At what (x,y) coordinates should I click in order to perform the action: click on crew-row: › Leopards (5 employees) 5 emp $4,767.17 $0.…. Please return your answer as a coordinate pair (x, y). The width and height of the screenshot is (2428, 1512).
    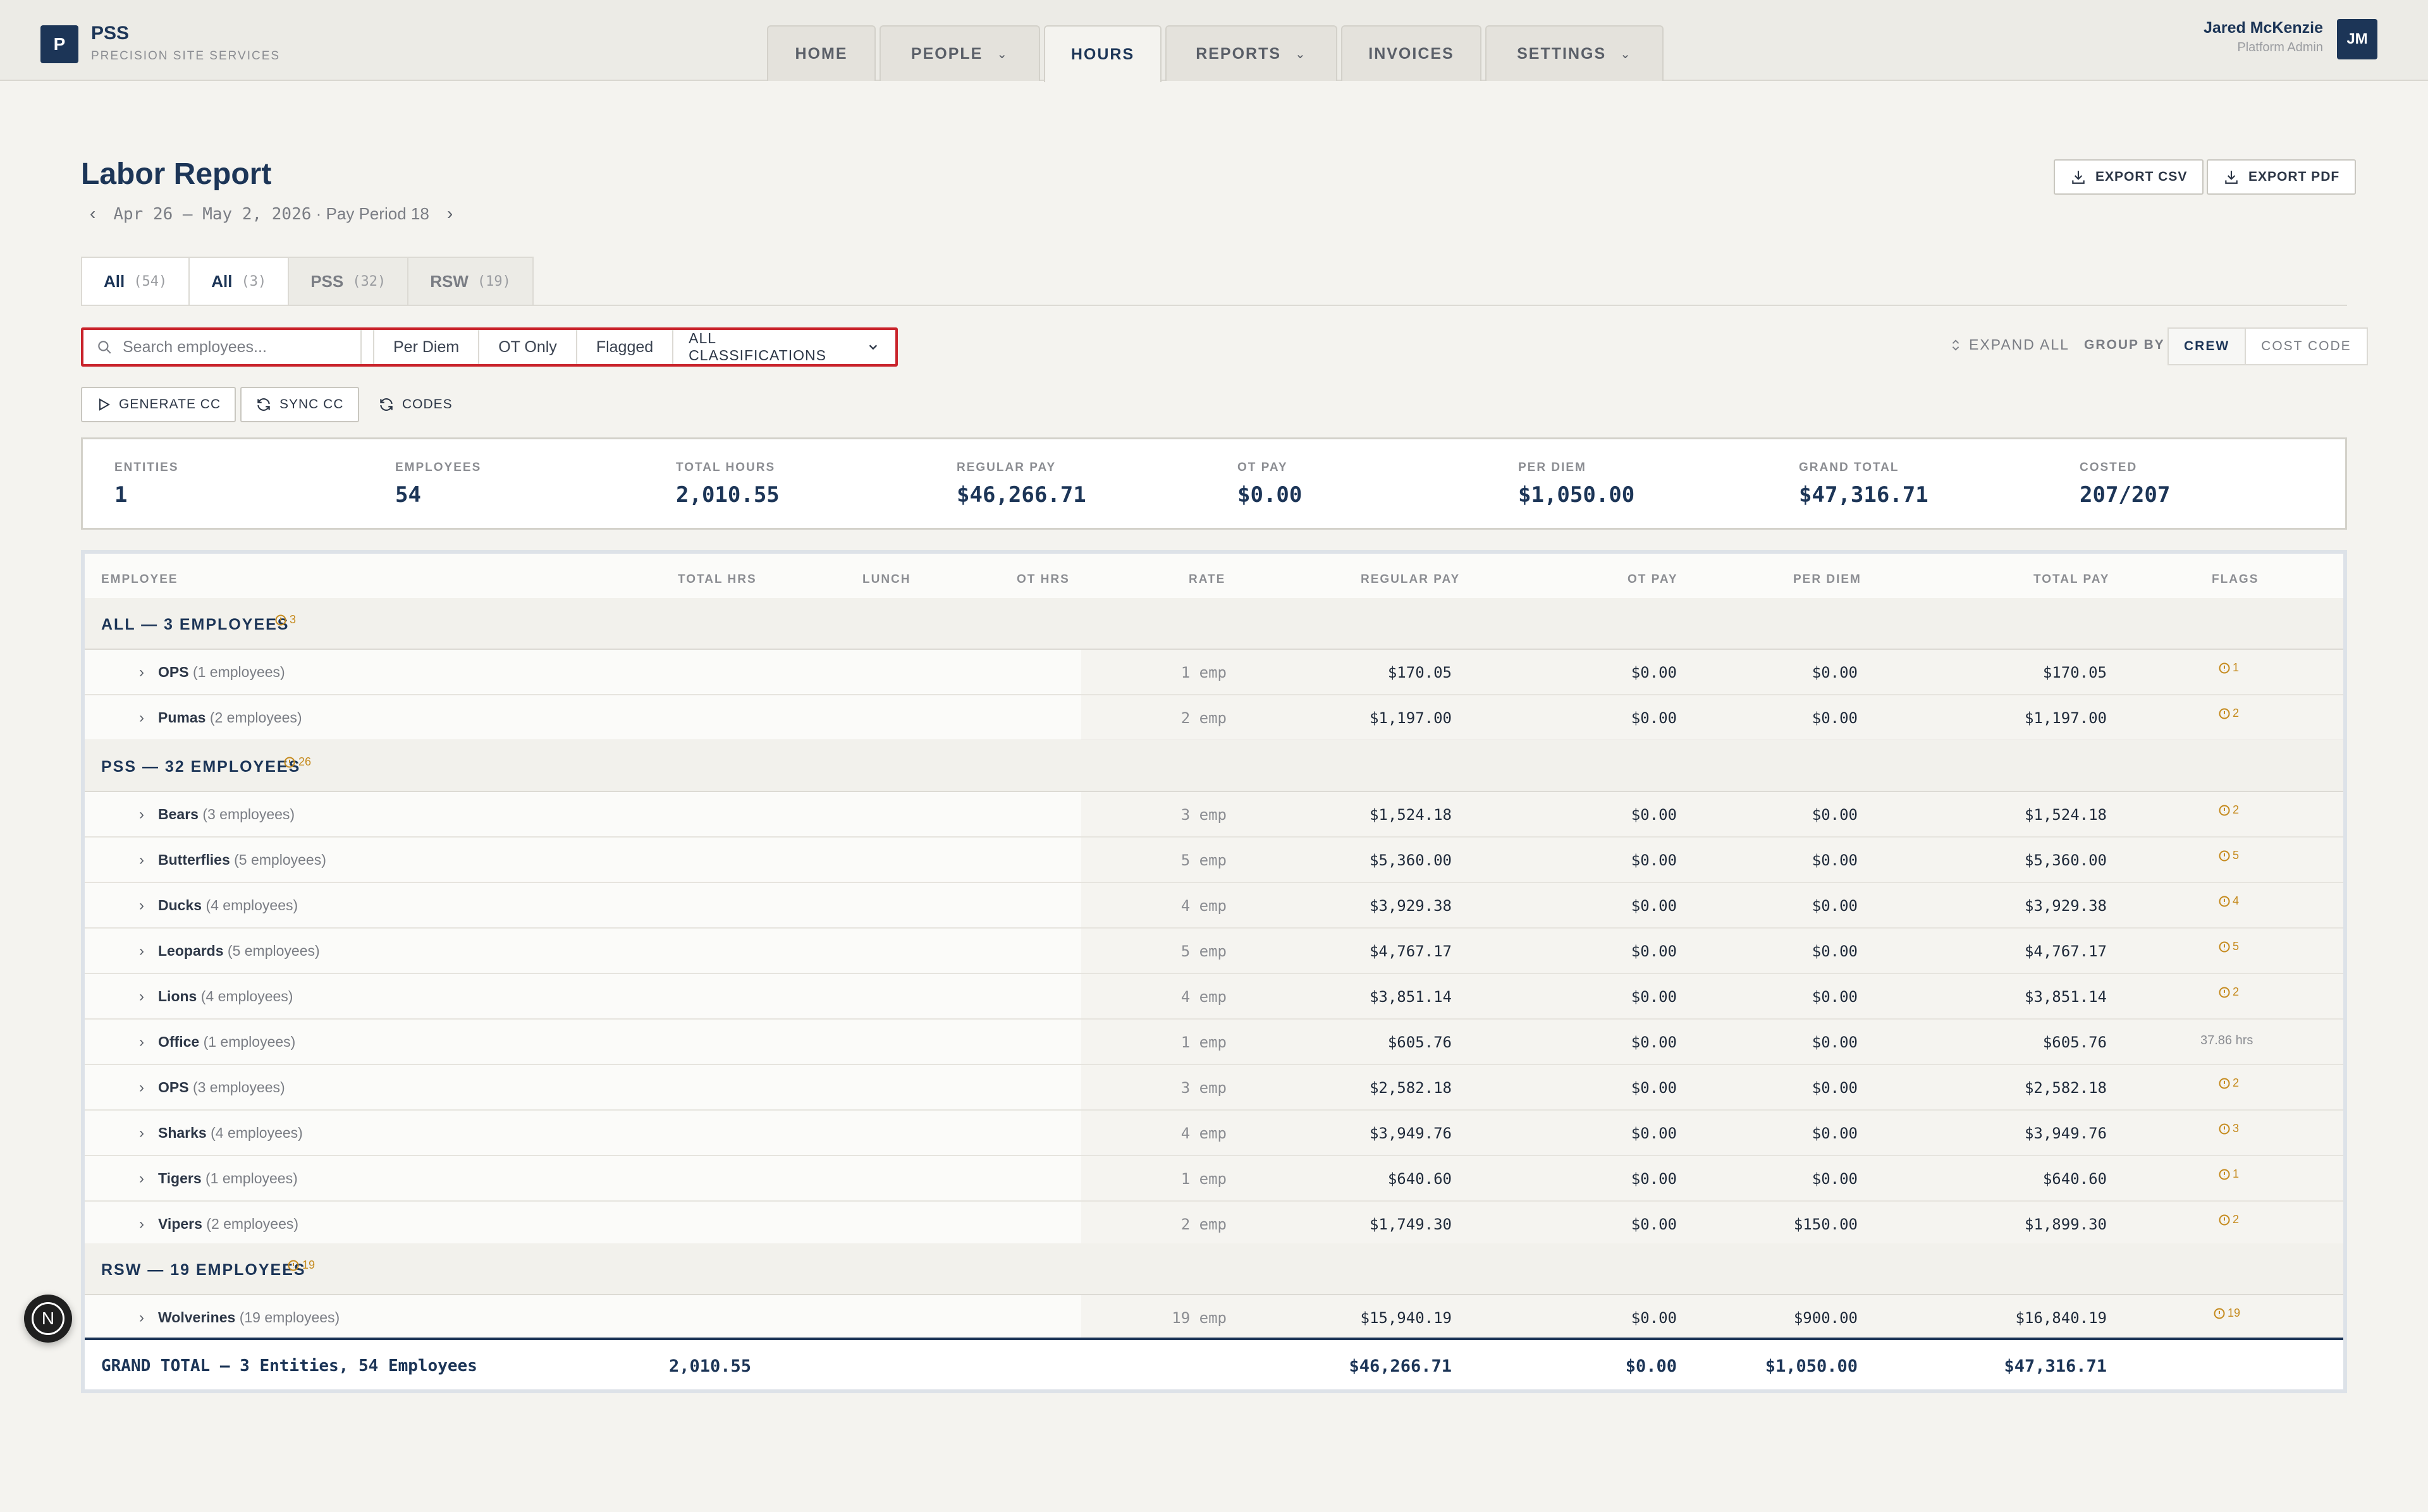
    Looking at the image, I should click on (1214, 951).